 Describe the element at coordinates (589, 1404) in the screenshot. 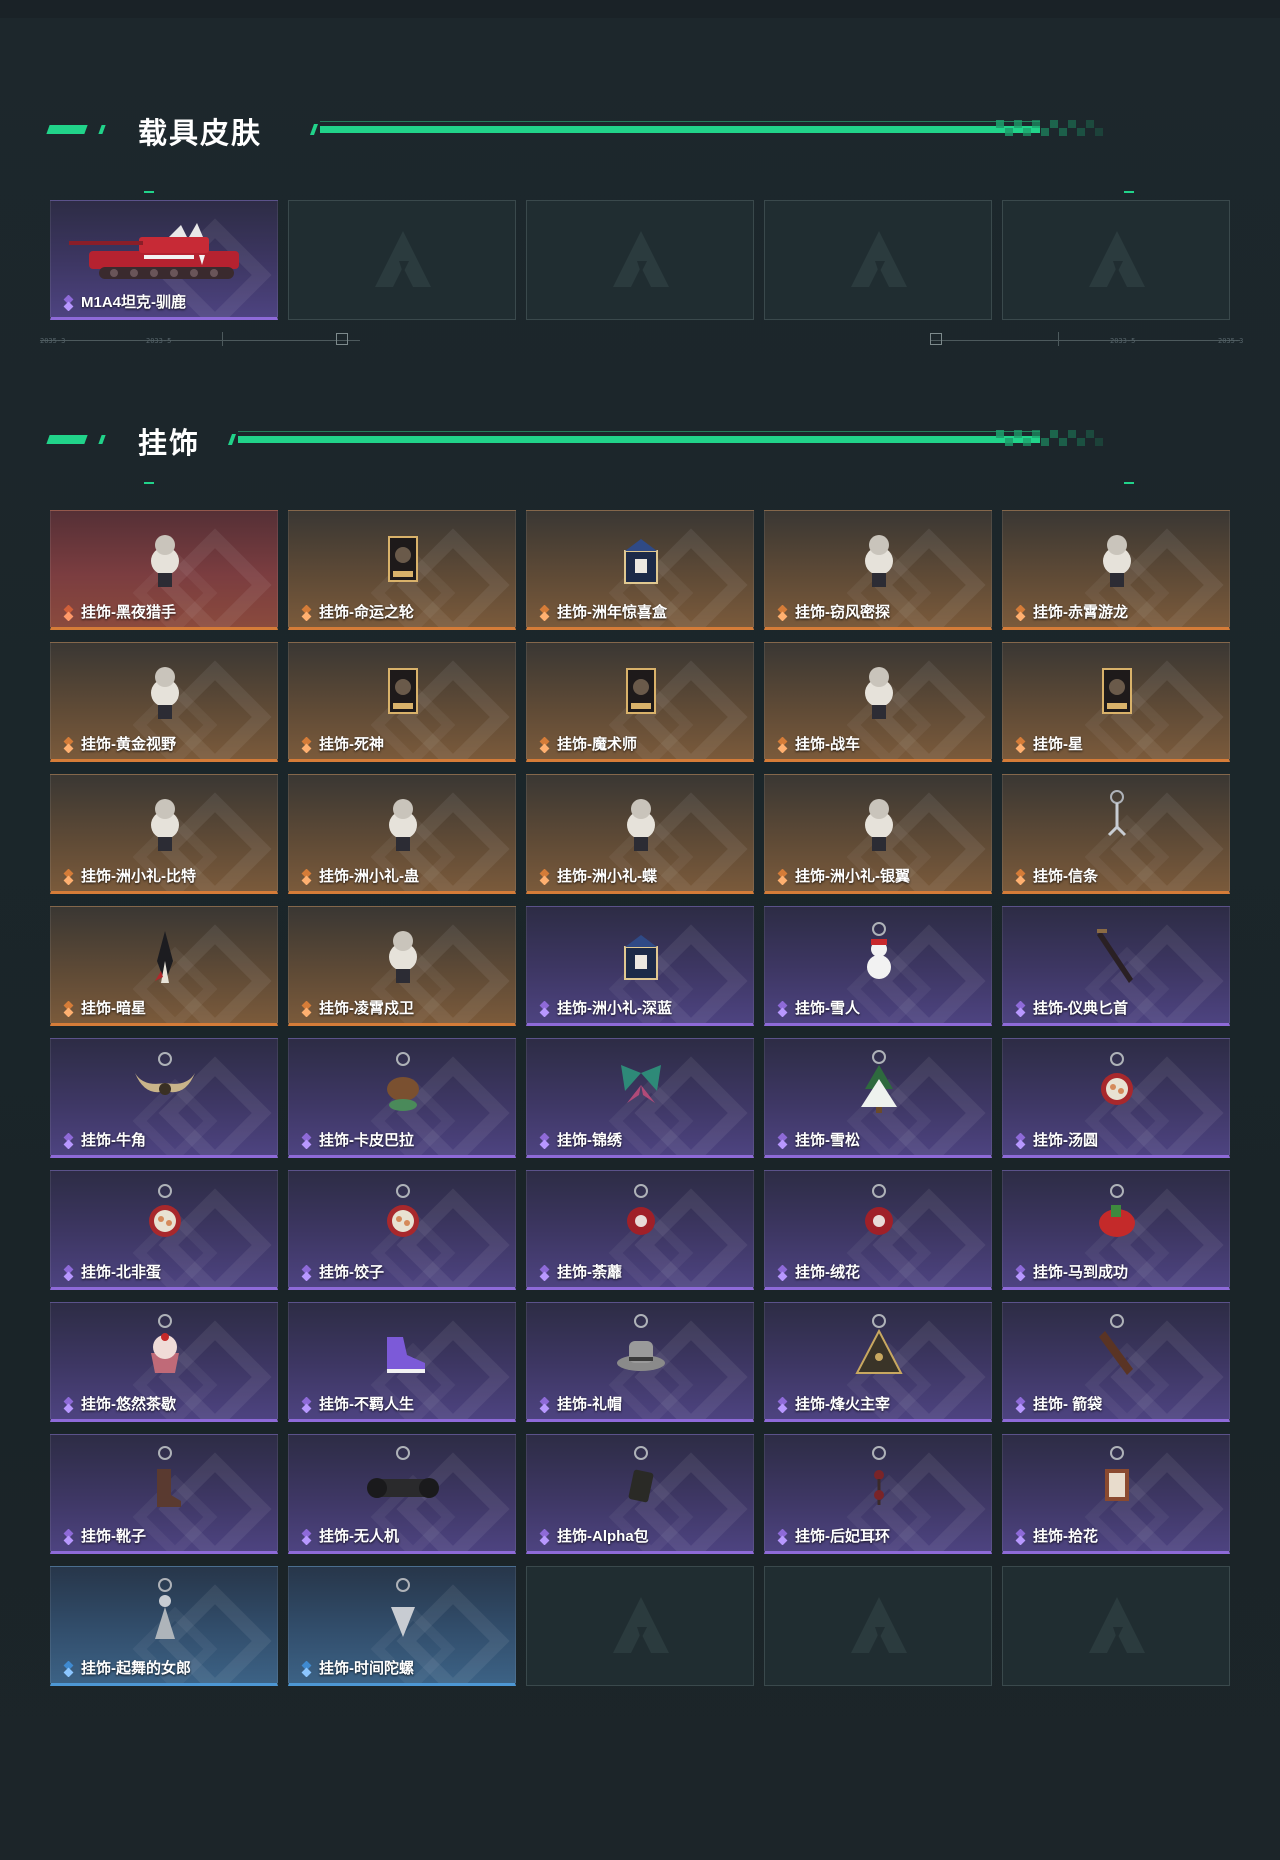

I see `card-label: 挂饰-礼帽` at that location.